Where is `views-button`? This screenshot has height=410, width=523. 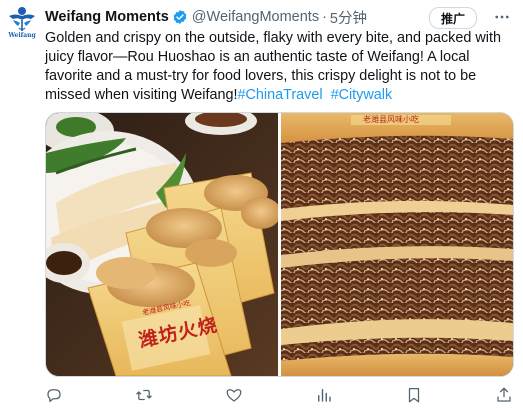
views-button is located at coordinates (324, 395).